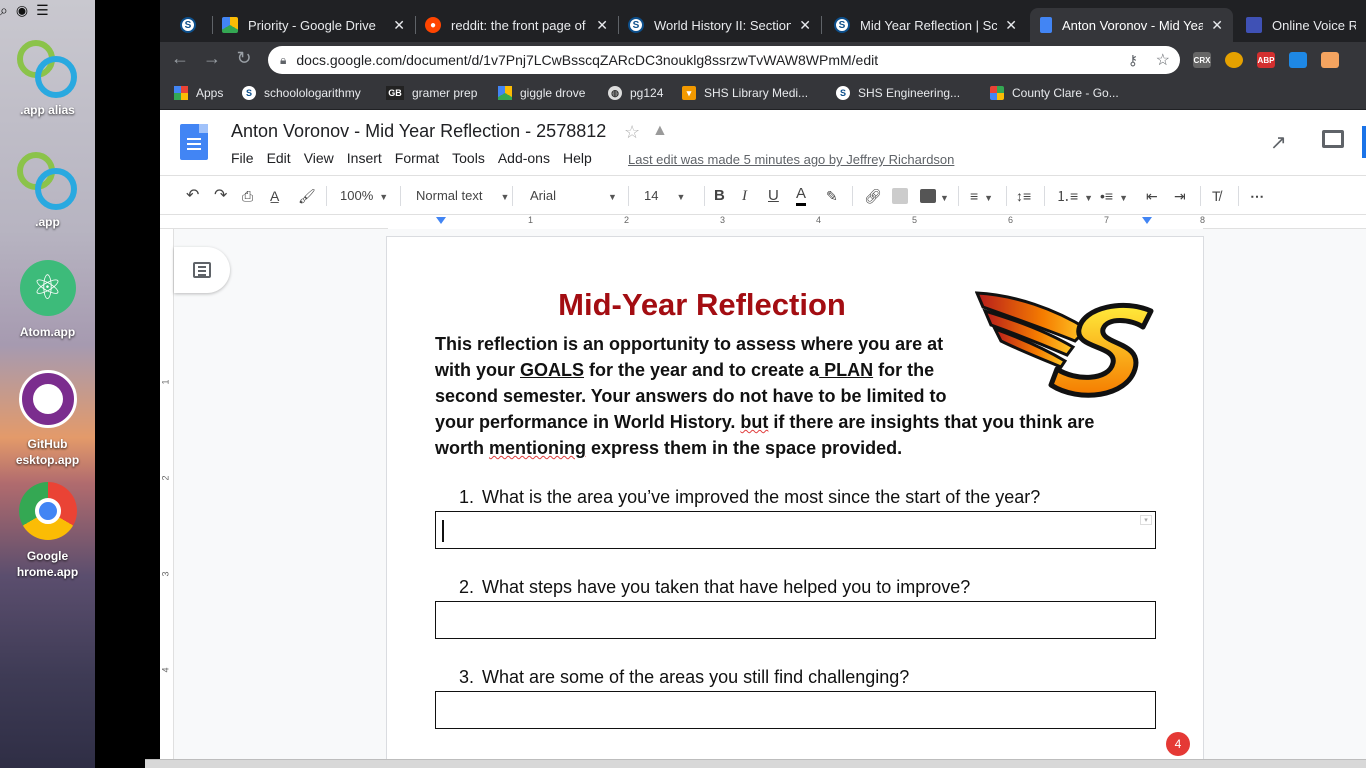 This screenshot has height=768, width=1366. What do you see at coordinates (516, 25) in the screenshot?
I see `tab-reddit: ● reddit: the front page of t ✕` at bounding box center [516, 25].